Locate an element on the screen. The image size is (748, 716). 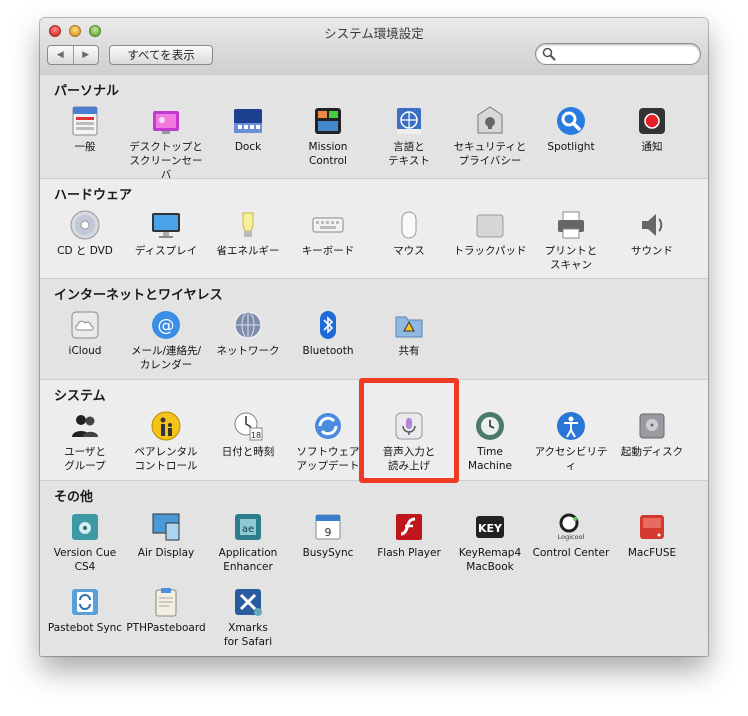
pref-pane-time-machine: Time Machine is located at coordinates (490, 441).